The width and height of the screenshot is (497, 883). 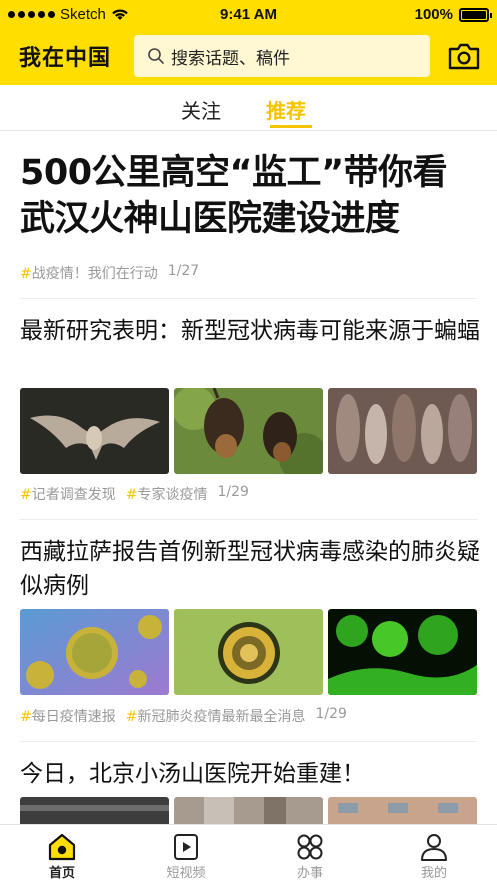 What do you see at coordinates (65, 58) in the screenshot?
I see `app-logo: 我在中国` at bounding box center [65, 58].